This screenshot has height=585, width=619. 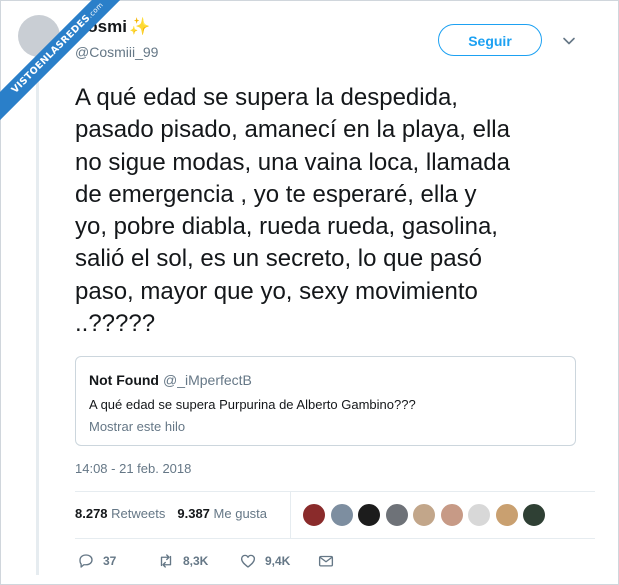 I want to click on watermark-text: VISTOENLASREDES, so click(x=51, y=54).